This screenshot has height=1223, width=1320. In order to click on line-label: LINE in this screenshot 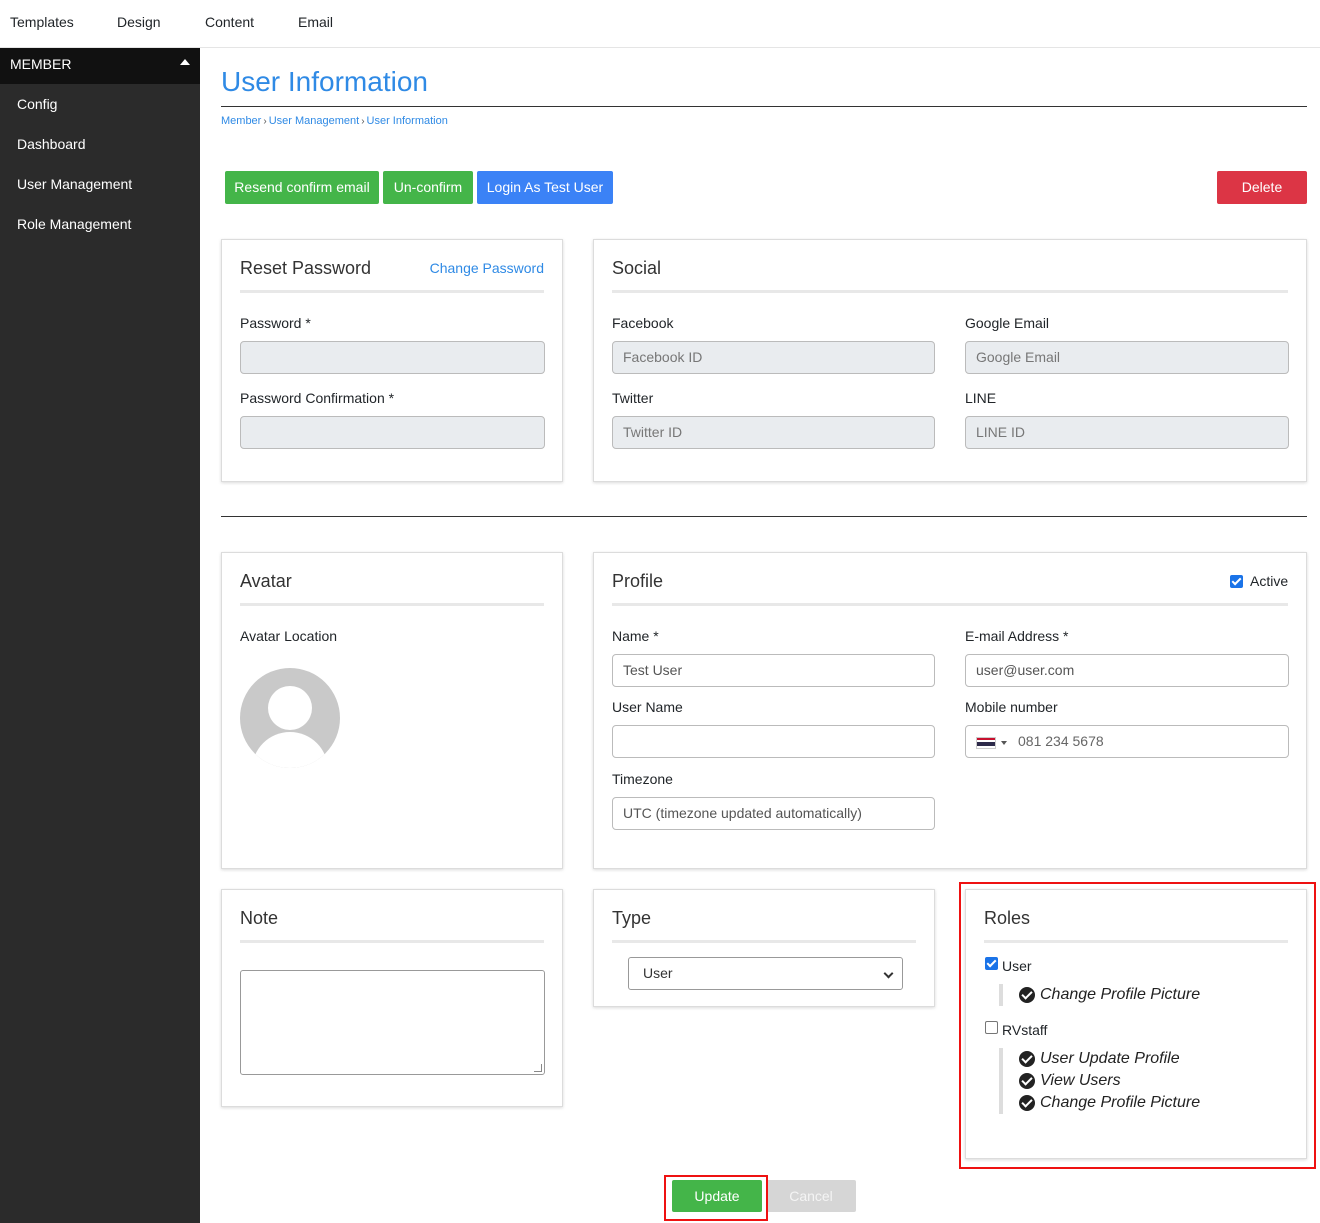, I will do `click(981, 398)`.